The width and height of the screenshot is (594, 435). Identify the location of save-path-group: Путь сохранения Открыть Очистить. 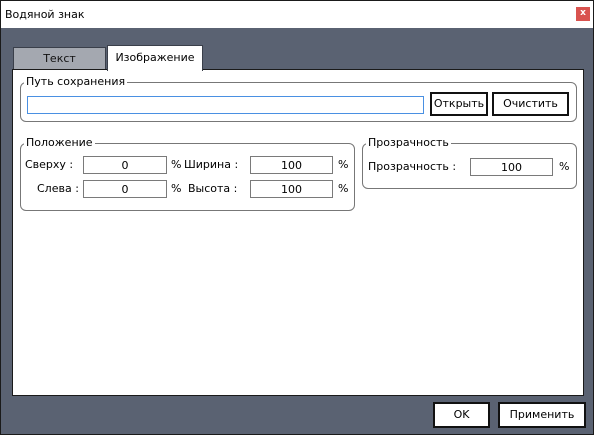
(298, 98).